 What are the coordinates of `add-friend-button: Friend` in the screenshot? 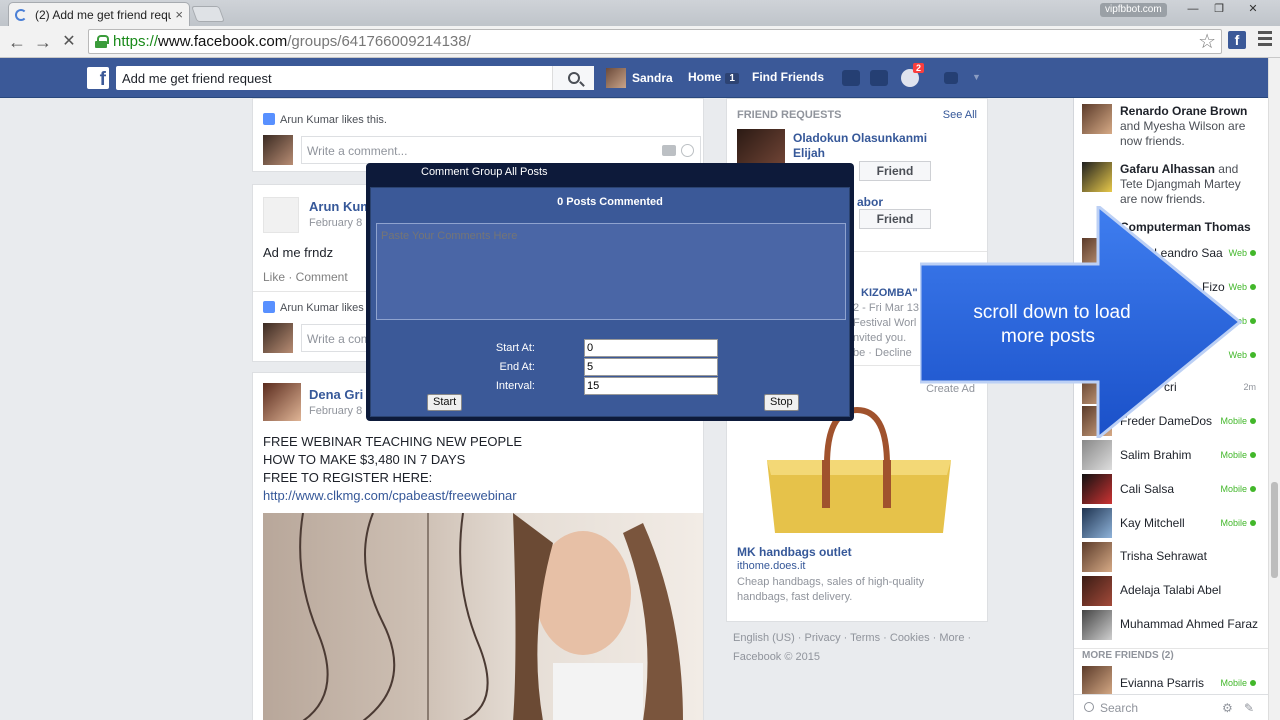 It's located at (895, 171).